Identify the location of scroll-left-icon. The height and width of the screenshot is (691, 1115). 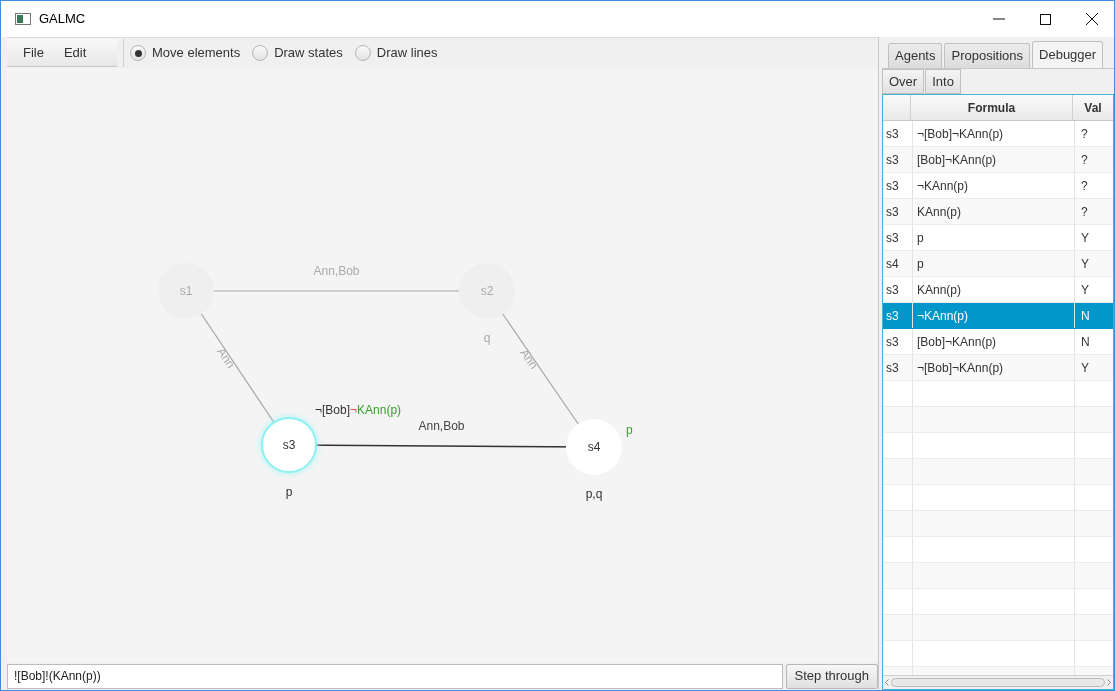
(887, 682).